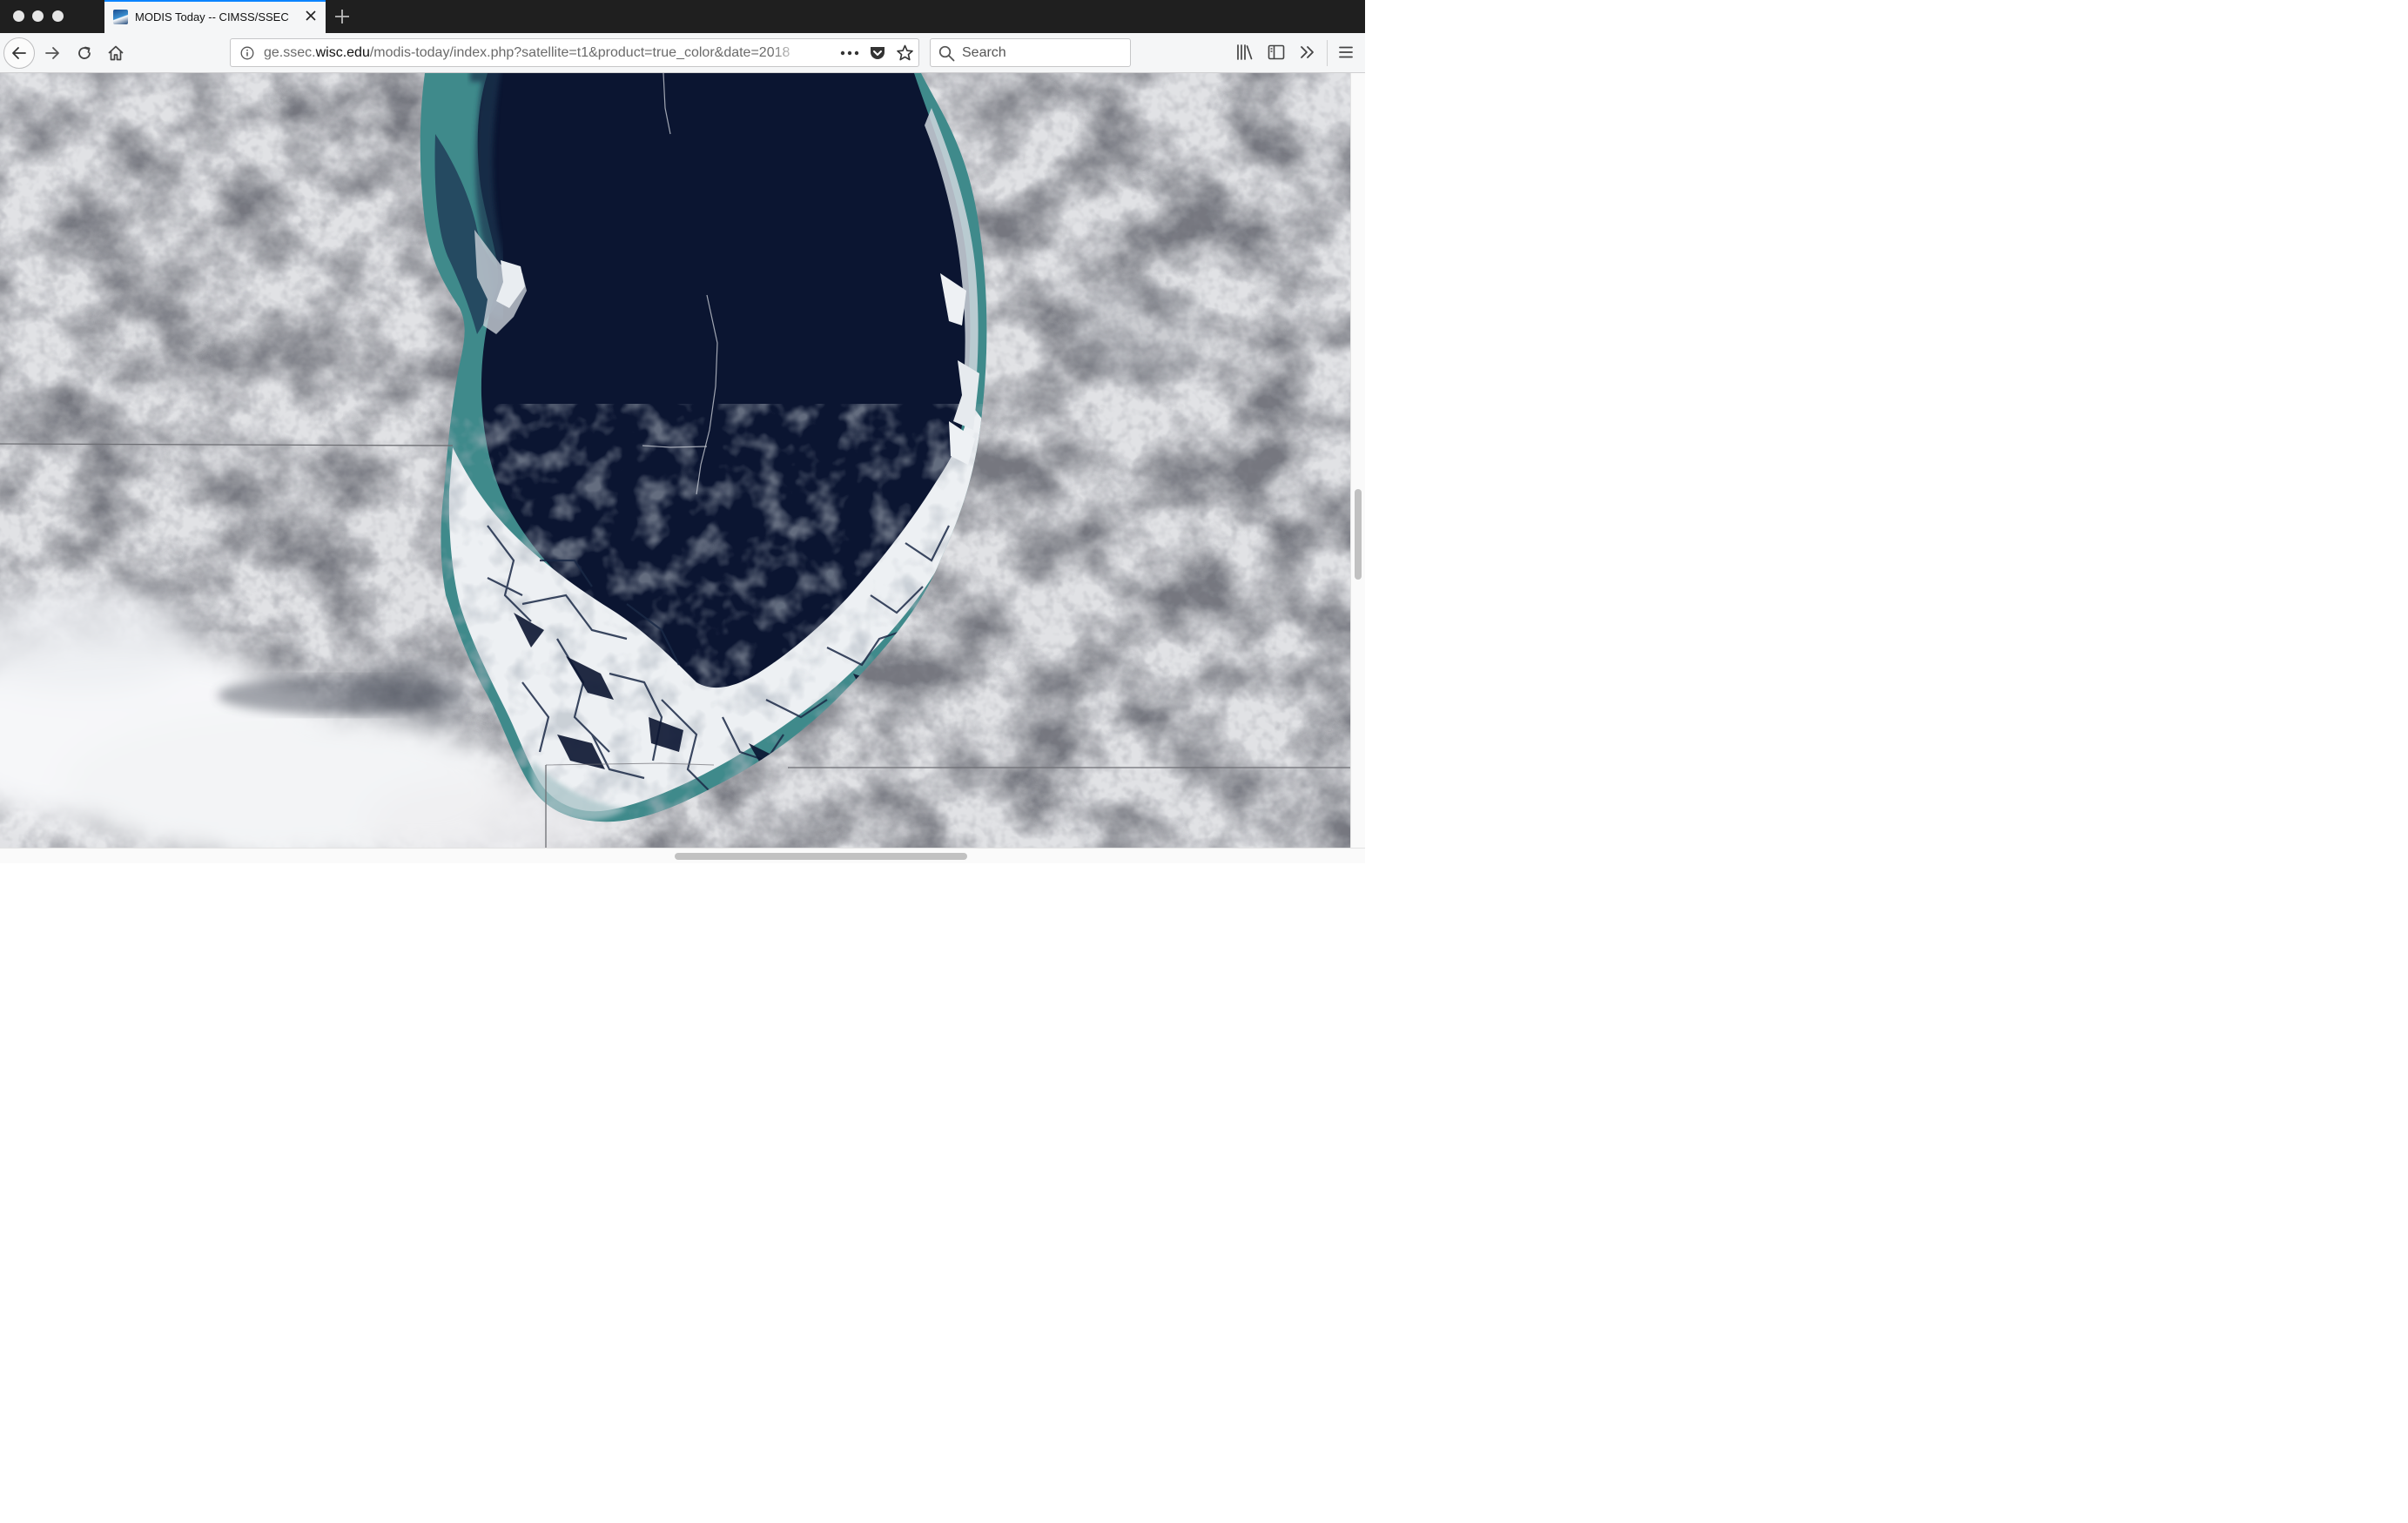  Describe the element at coordinates (1140, 334) in the screenshot. I see `urban-area-east` at that location.